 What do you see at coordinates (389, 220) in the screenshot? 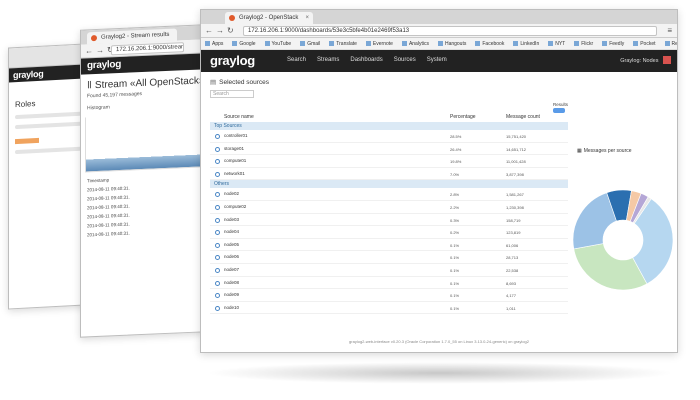
I see `table-row: node03 0.3% 158,719` at bounding box center [389, 220].